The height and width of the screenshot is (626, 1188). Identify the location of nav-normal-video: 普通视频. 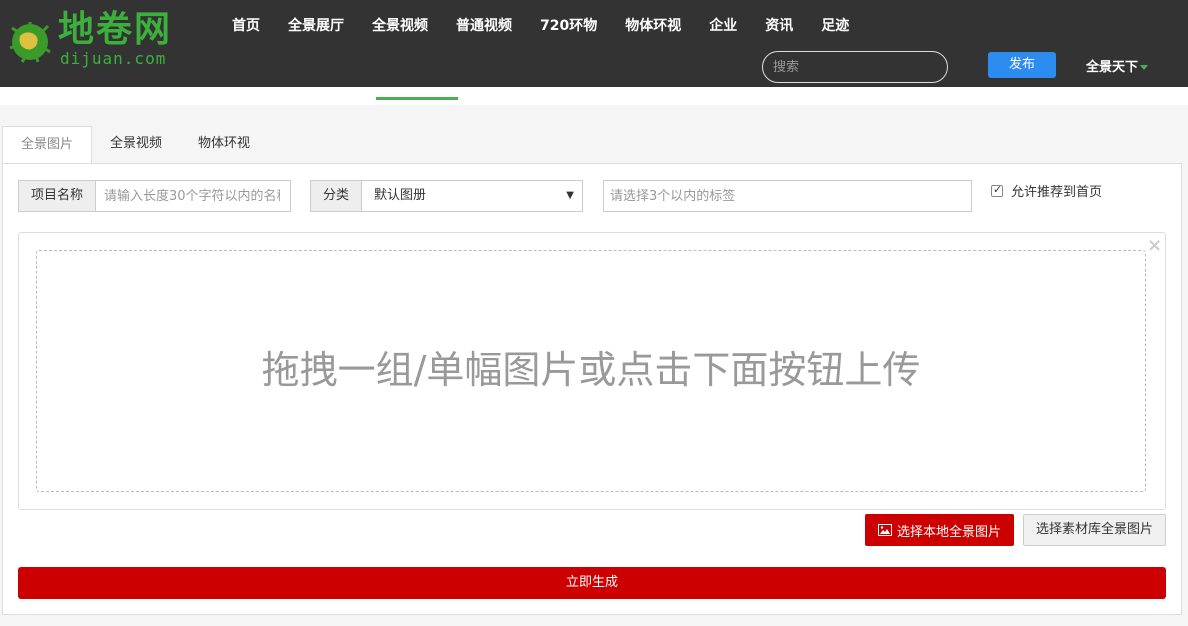
(484, 26).